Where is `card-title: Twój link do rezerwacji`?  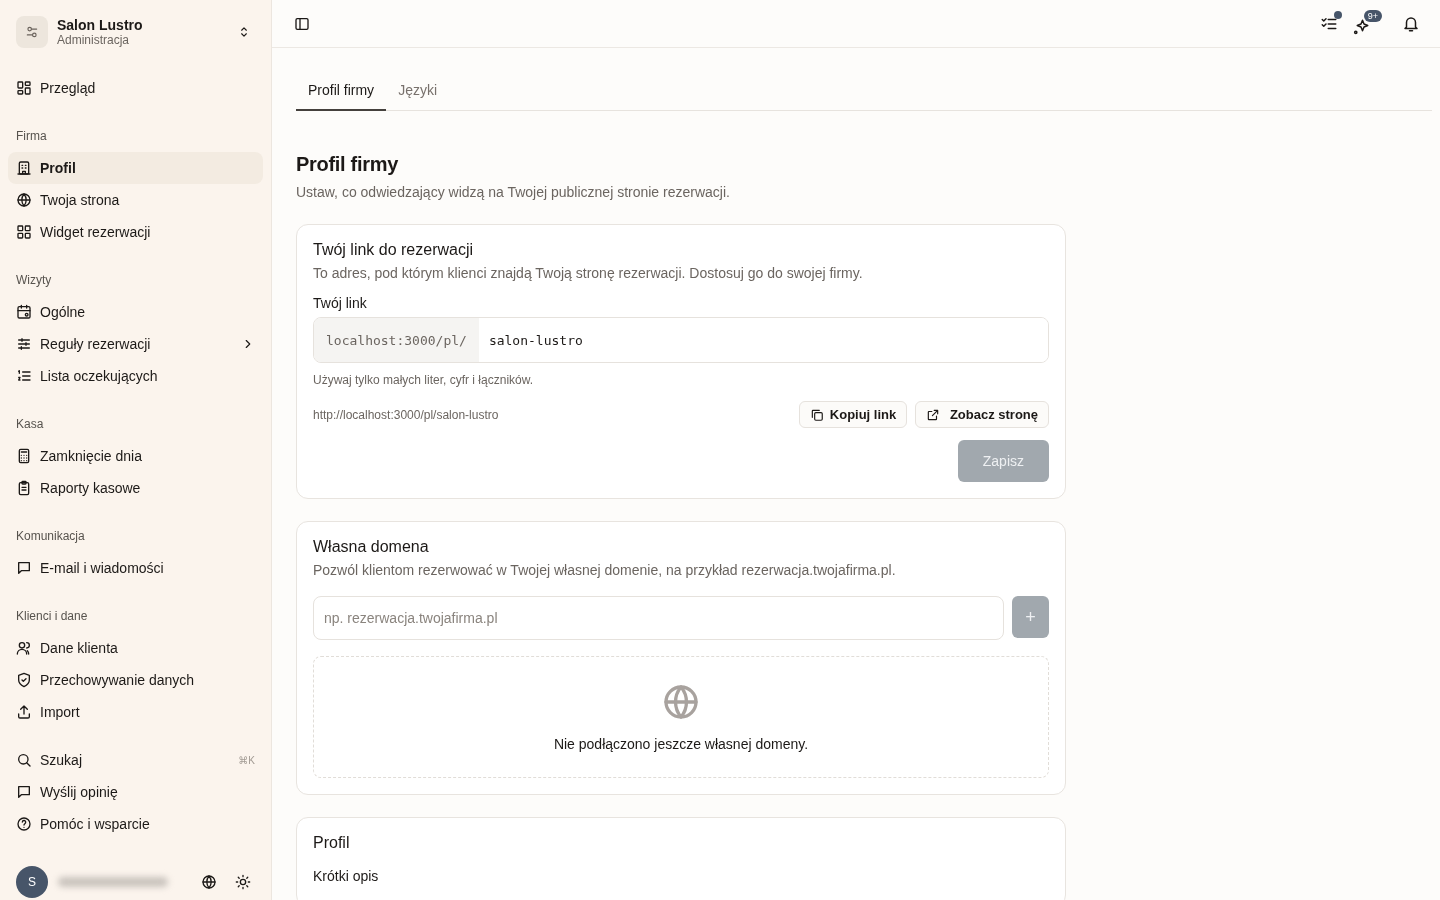 card-title: Twój link do rezerwacji is located at coordinates (394, 250).